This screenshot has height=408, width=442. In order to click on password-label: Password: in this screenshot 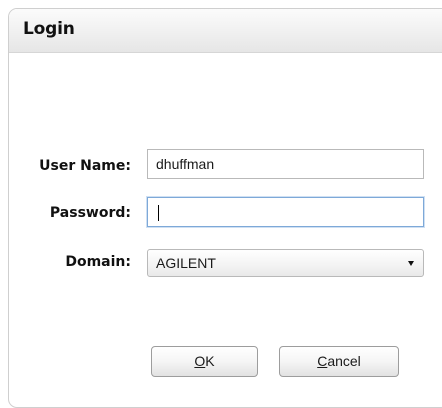, I will do `click(90, 213)`.